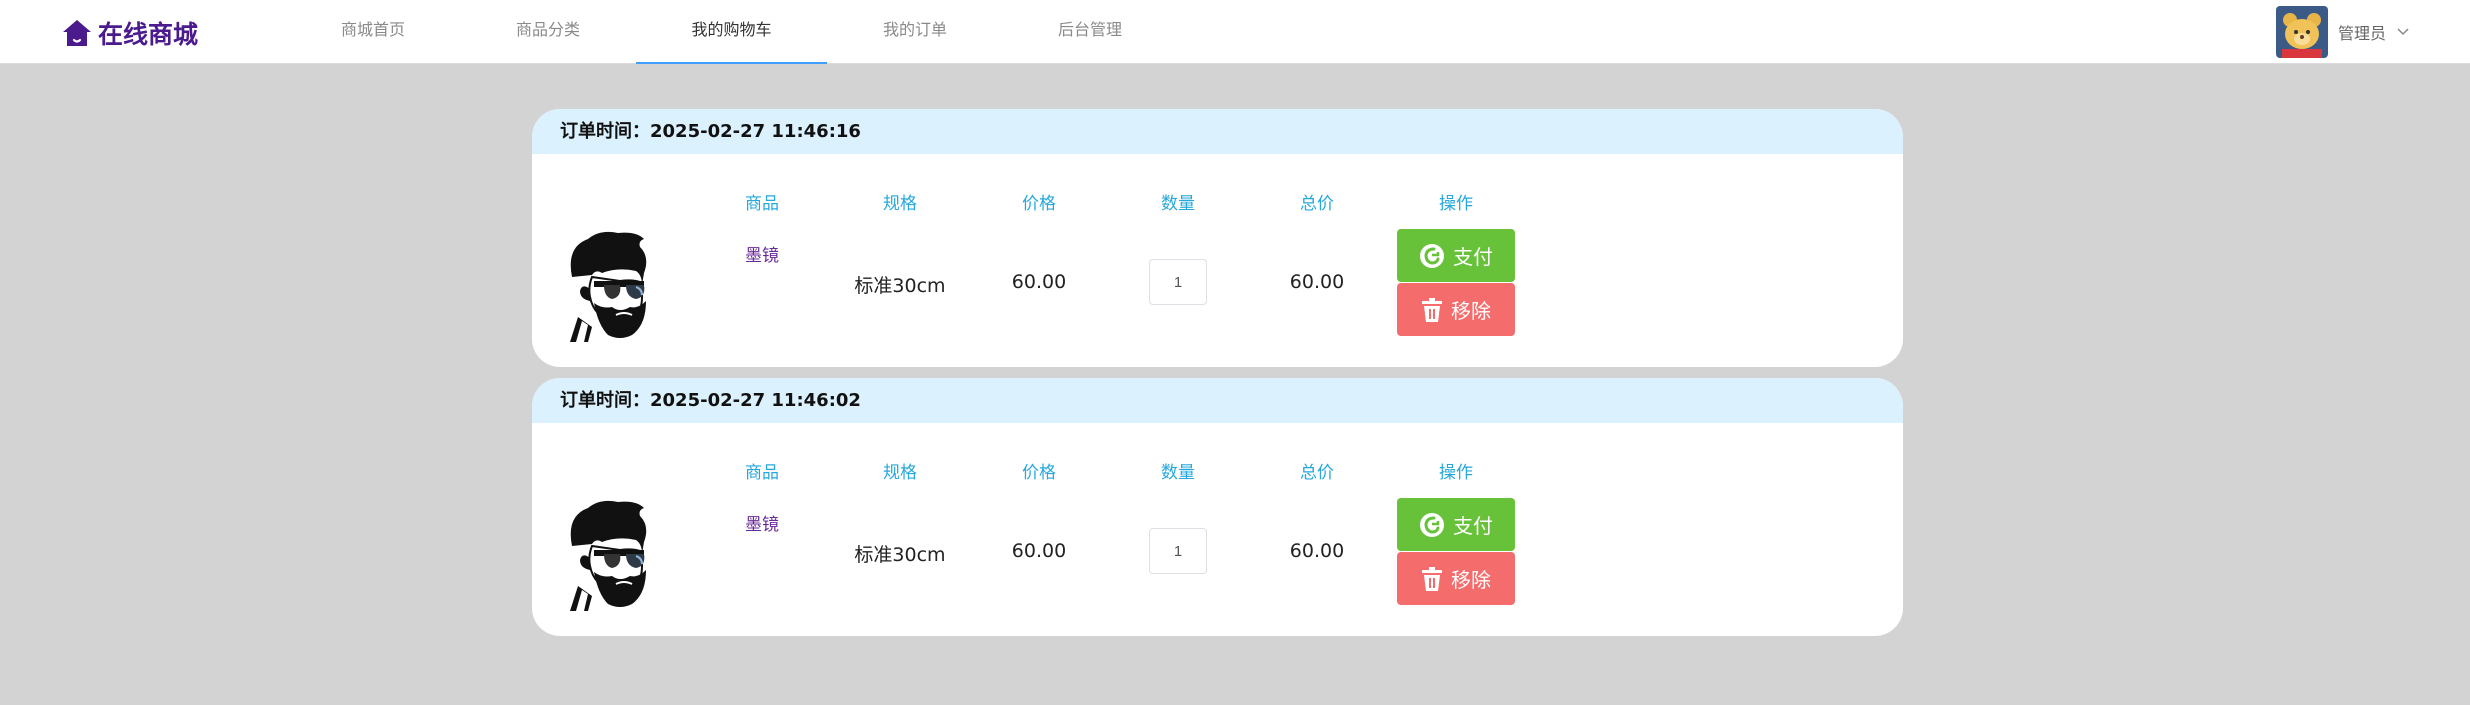 This screenshot has width=2470, height=705. I want to click on order-time: 2025-02-27 11:46:02, so click(755, 400).